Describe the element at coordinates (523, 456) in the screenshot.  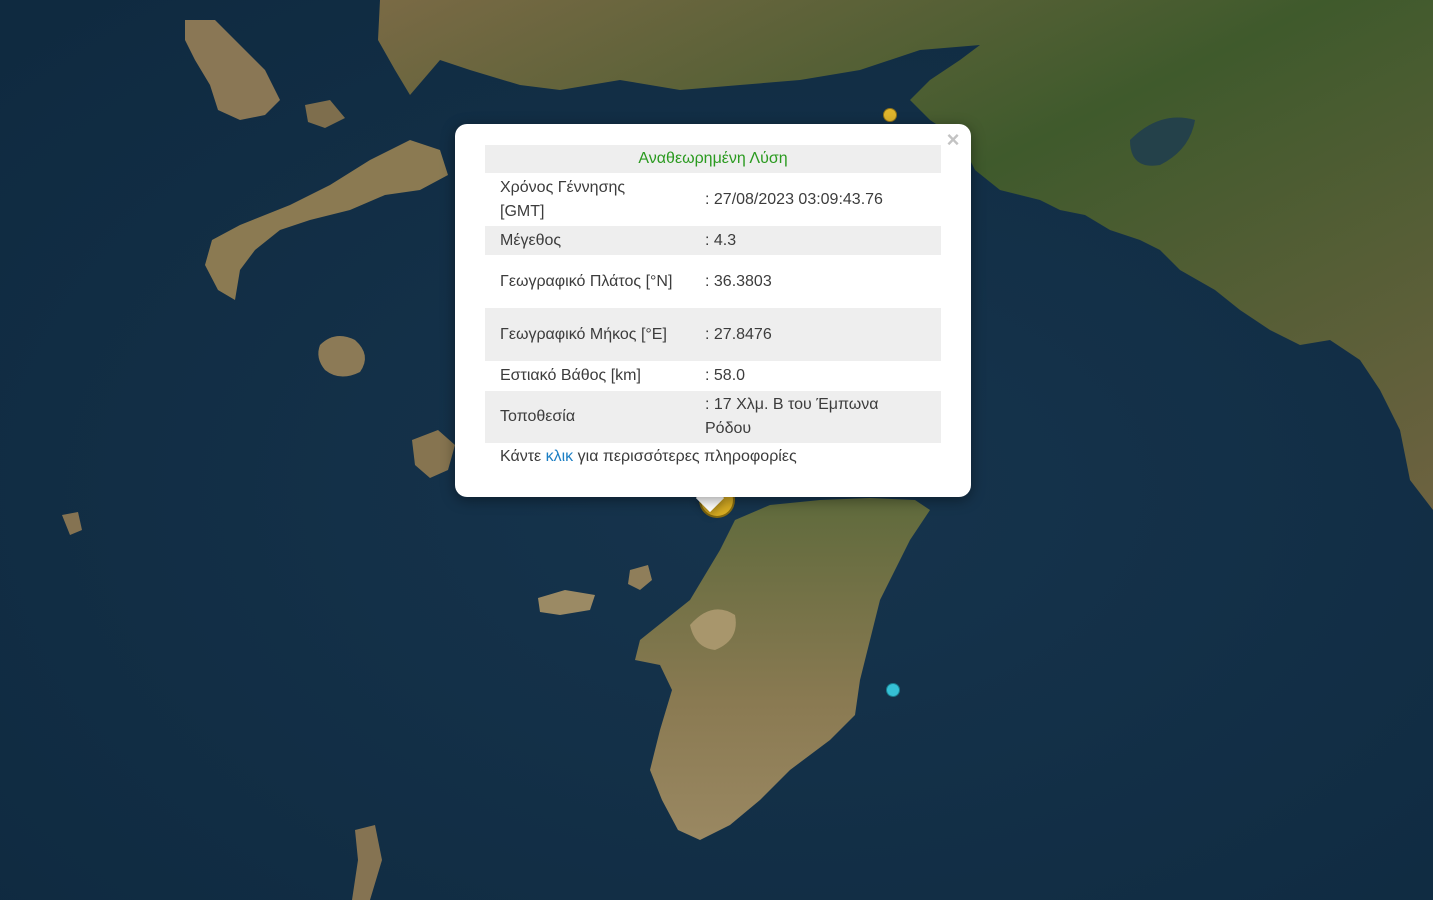
I see `more-info-prefix: Κάντε` at that location.